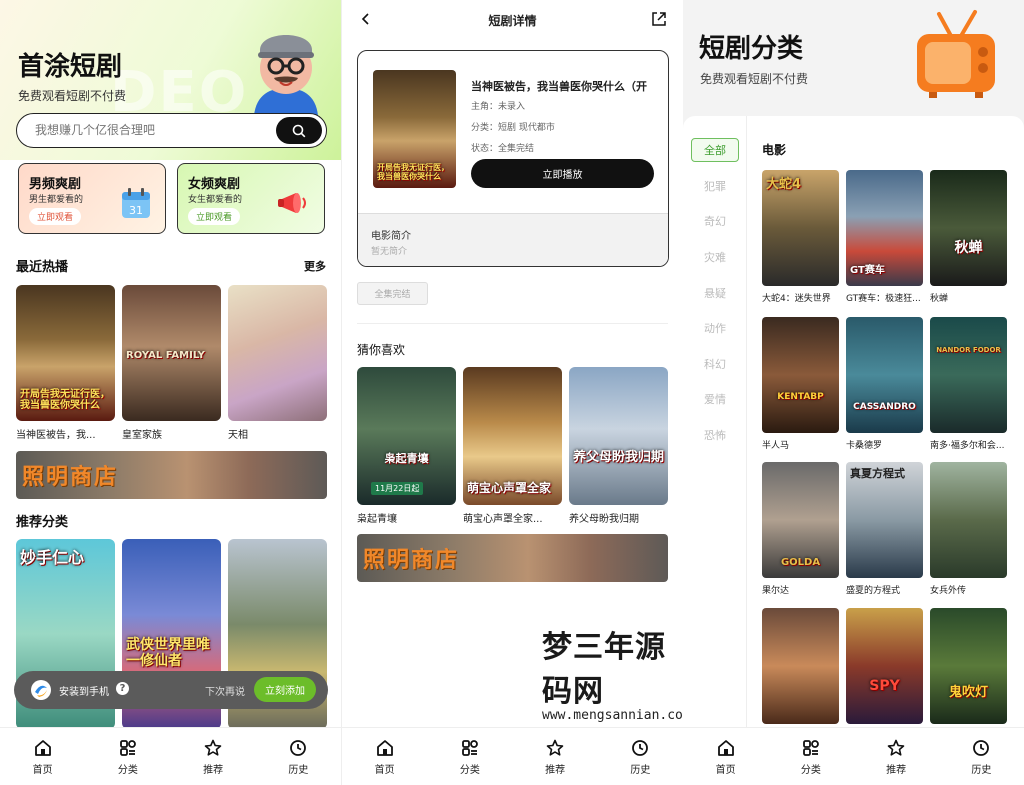 The image size is (1024, 785). What do you see at coordinates (715, 328) in the screenshot?
I see `sidebar-item-action: 动作` at bounding box center [715, 328].